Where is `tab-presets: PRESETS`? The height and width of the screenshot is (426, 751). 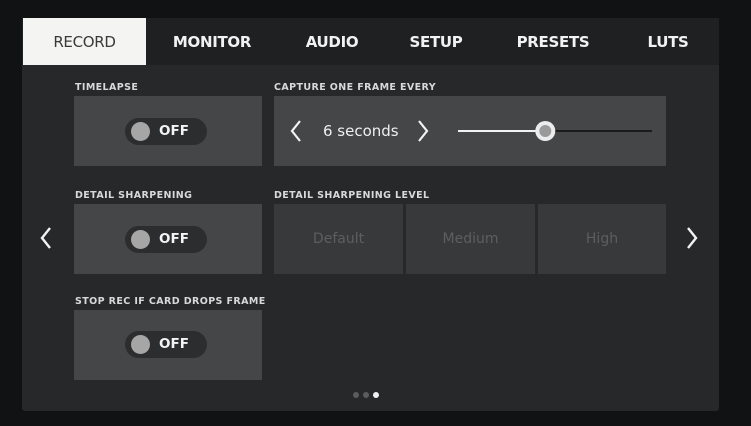 tab-presets: PRESETS is located at coordinates (553, 41).